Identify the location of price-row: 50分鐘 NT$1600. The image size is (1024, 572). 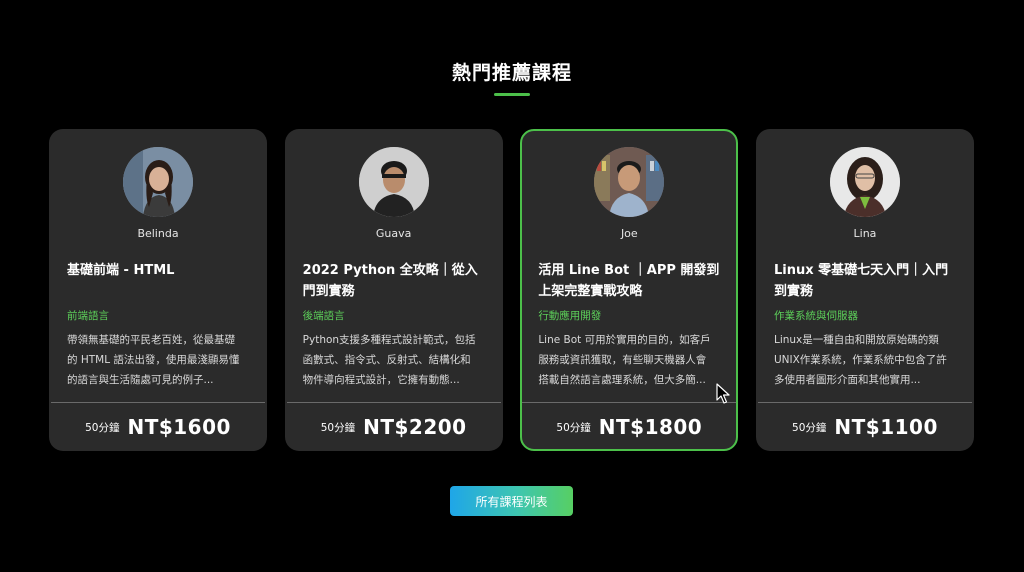
(158, 427).